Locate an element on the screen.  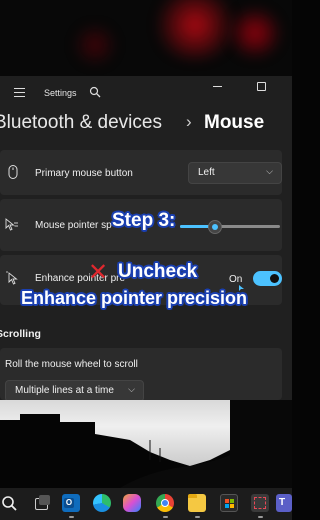
minimize-button is located at coordinates (217, 86).